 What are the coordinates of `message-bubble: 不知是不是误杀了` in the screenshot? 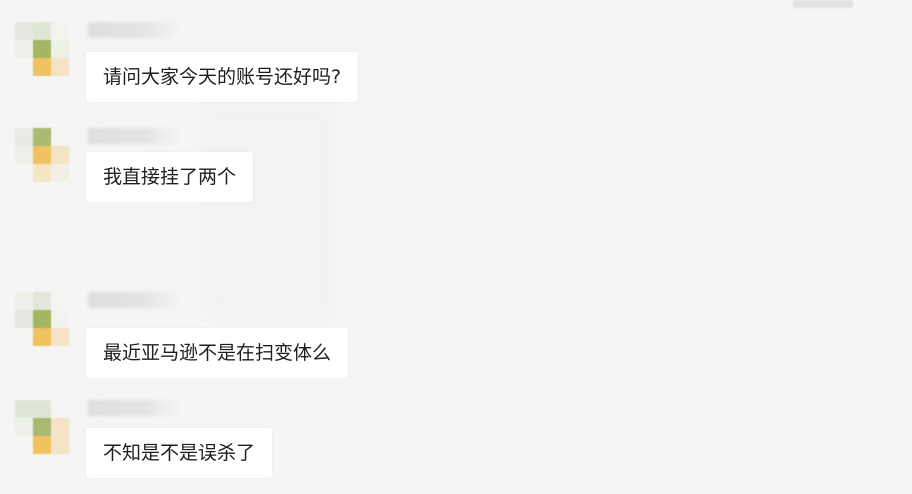 It's located at (179, 453).